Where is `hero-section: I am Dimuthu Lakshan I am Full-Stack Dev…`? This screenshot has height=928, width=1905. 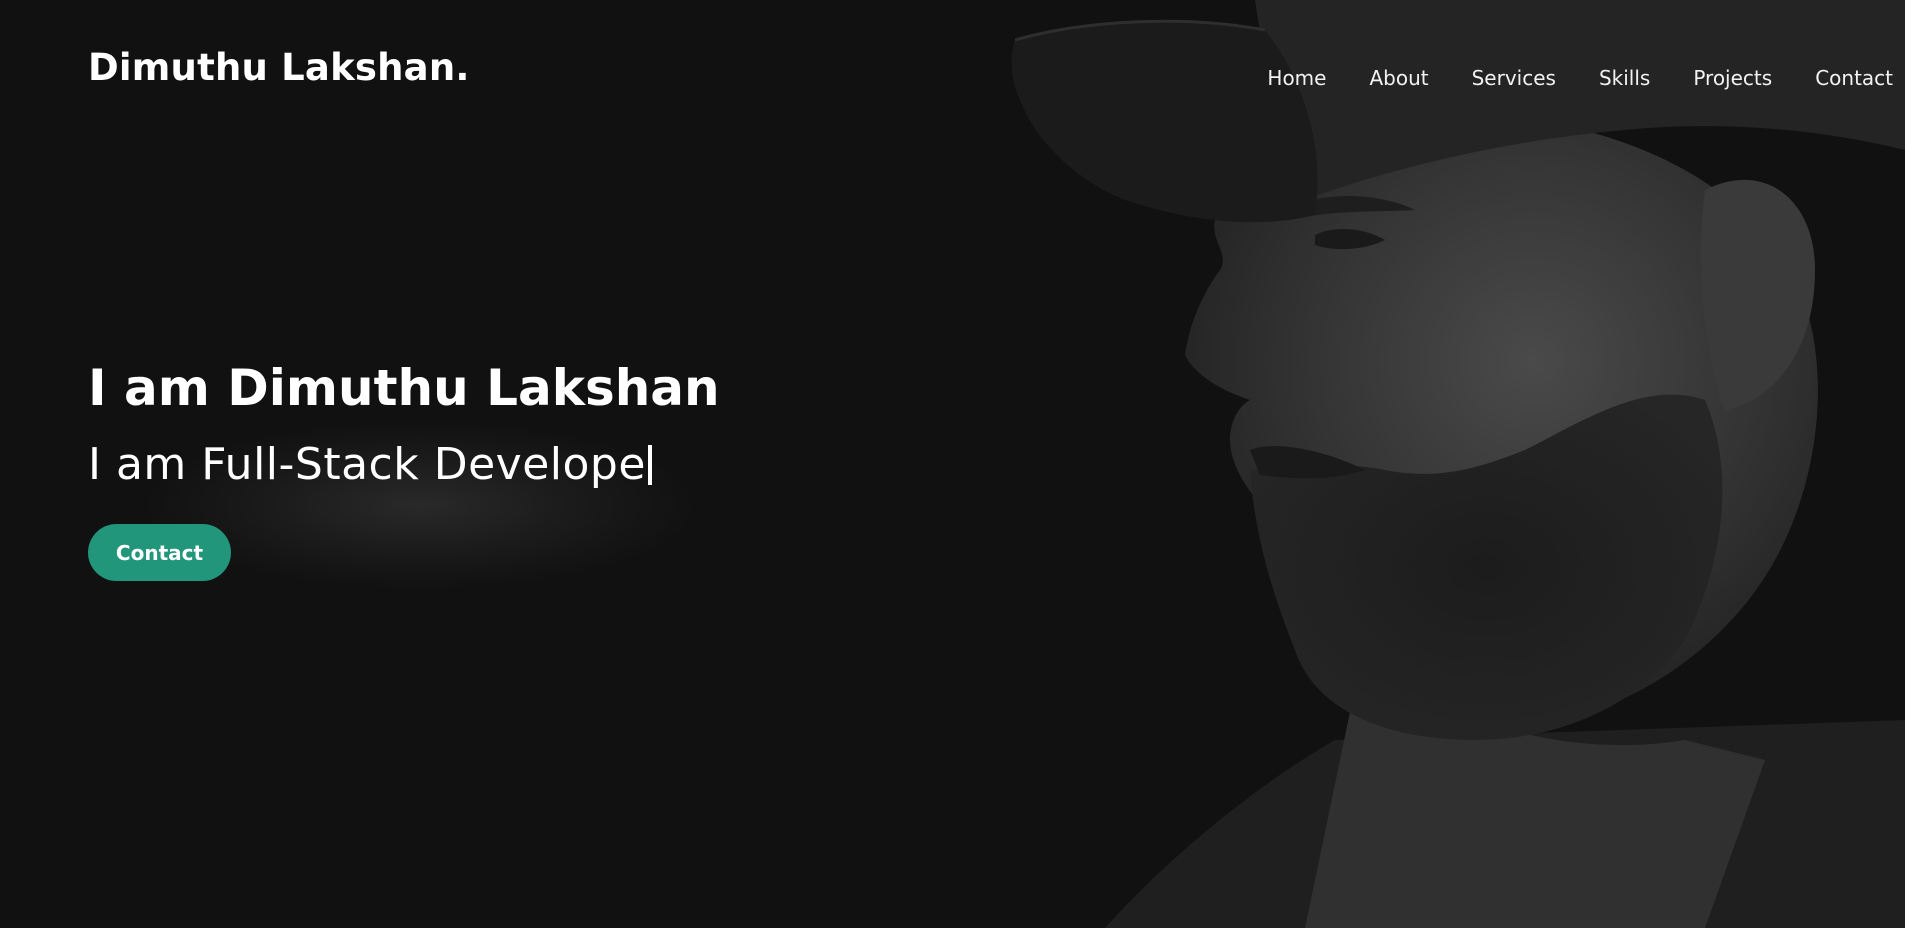
hero-section: I am Dimuthu Lakshan I am Full-Stack Dev… is located at coordinates (404, 469).